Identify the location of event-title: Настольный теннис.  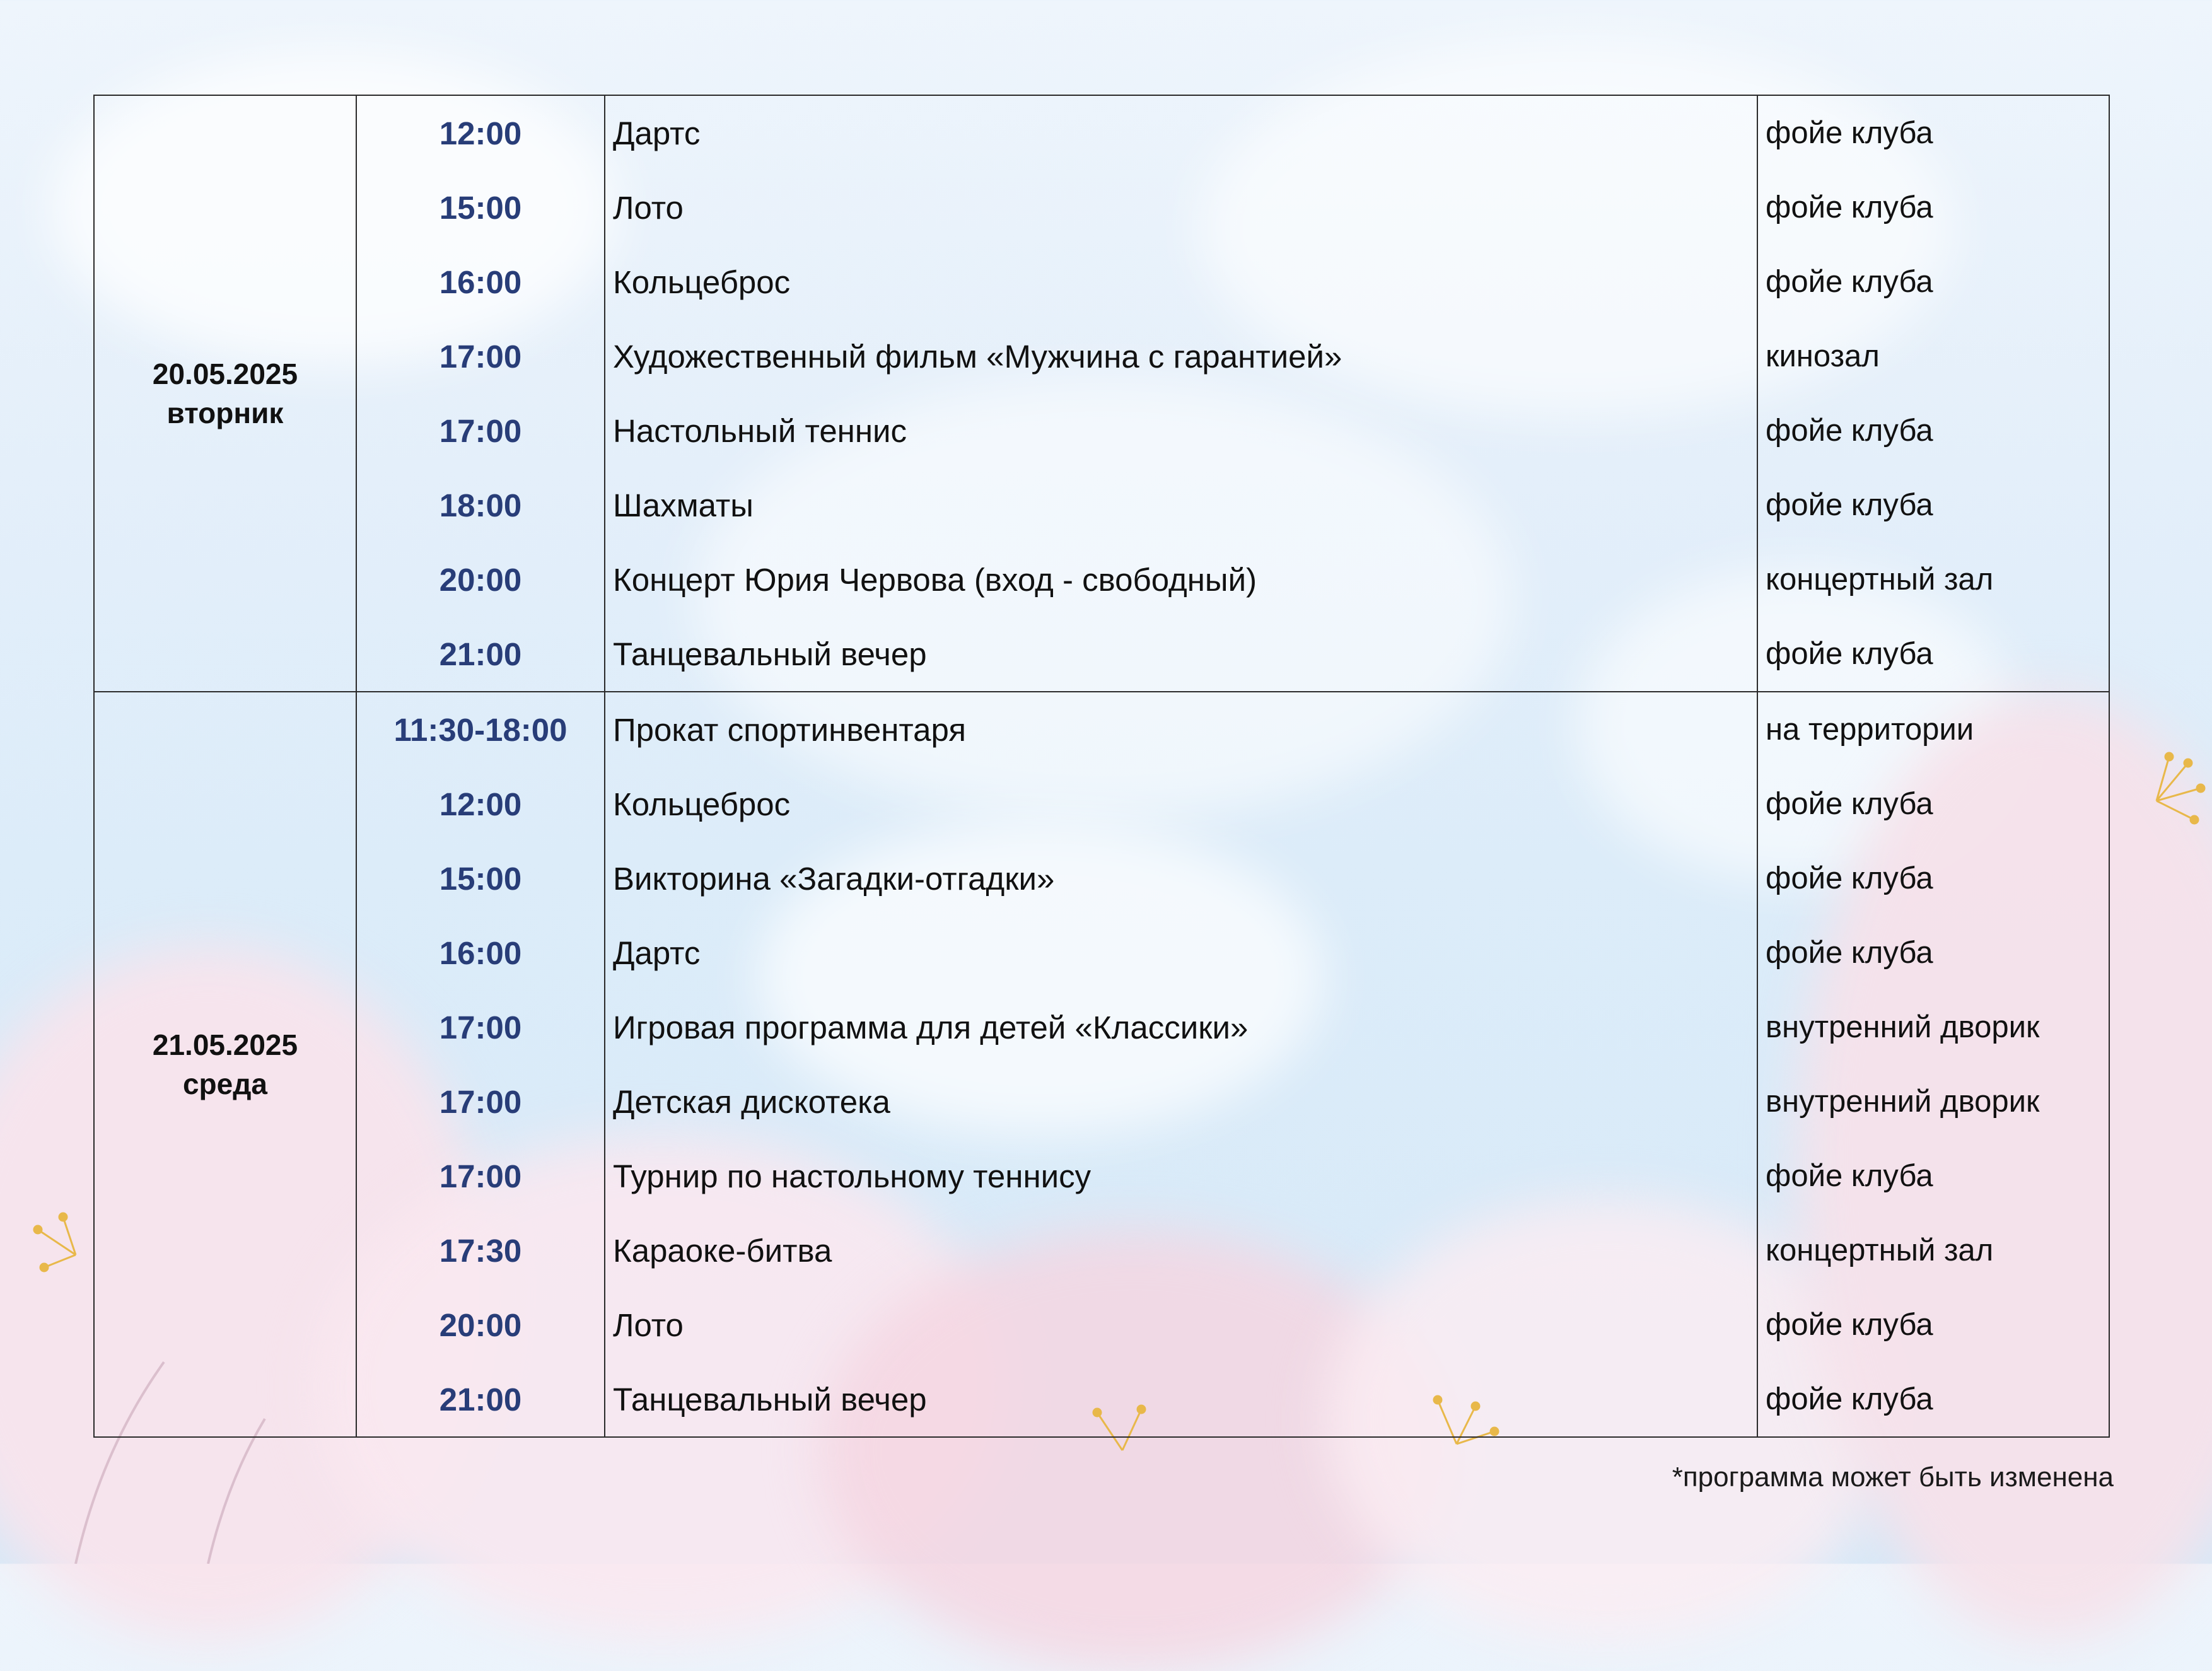
(1181, 431).